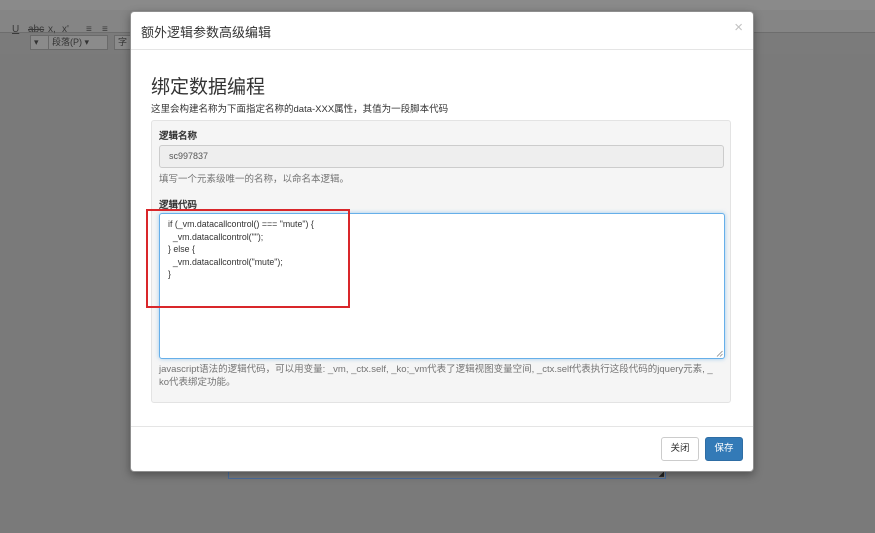 The width and height of the screenshot is (875, 533). What do you see at coordinates (738, 27) in the screenshot?
I see `close-icon: ×` at bounding box center [738, 27].